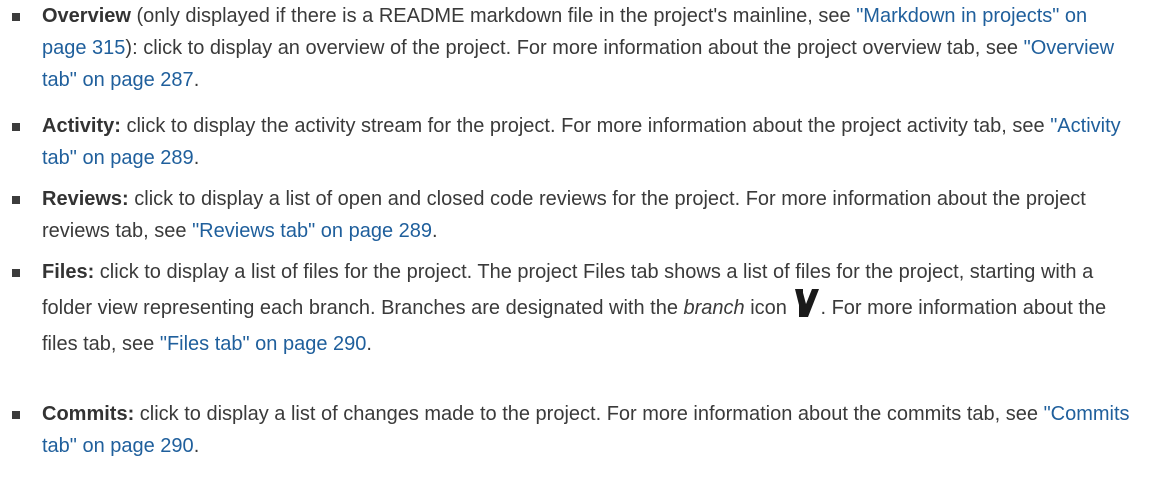 The image size is (1156, 477). What do you see at coordinates (88, 414) in the screenshot?
I see `item-title: Commits:` at bounding box center [88, 414].